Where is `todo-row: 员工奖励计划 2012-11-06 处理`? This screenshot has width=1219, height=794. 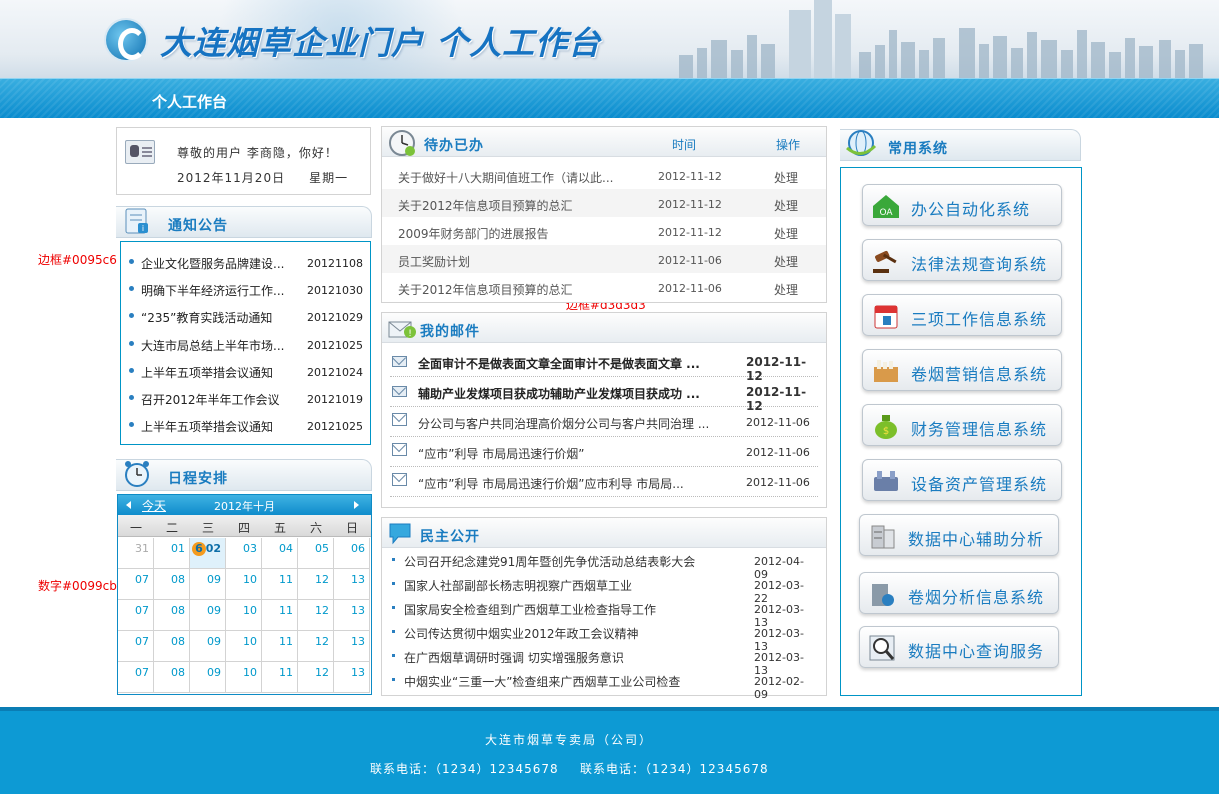
todo-row: 员工奖励计划 2012-11-06 处理 is located at coordinates (604, 259).